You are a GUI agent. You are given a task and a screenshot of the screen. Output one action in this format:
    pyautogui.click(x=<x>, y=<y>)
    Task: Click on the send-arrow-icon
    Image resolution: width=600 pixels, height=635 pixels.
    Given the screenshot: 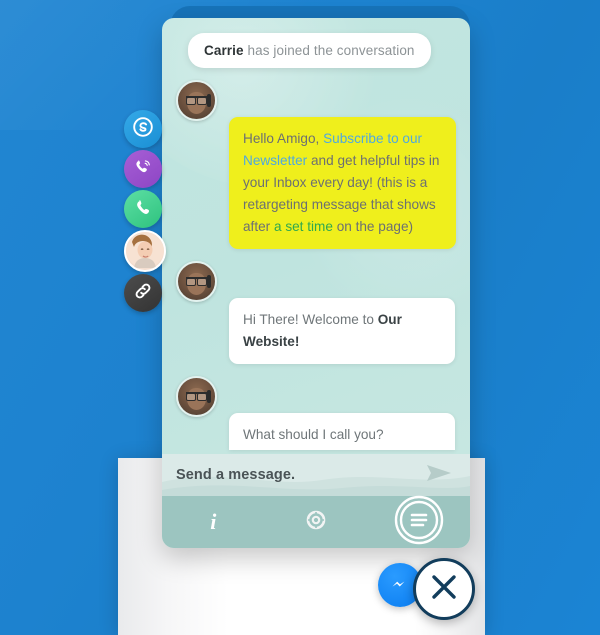 What is the action you would take?
    pyautogui.click(x=439, y=475)
    